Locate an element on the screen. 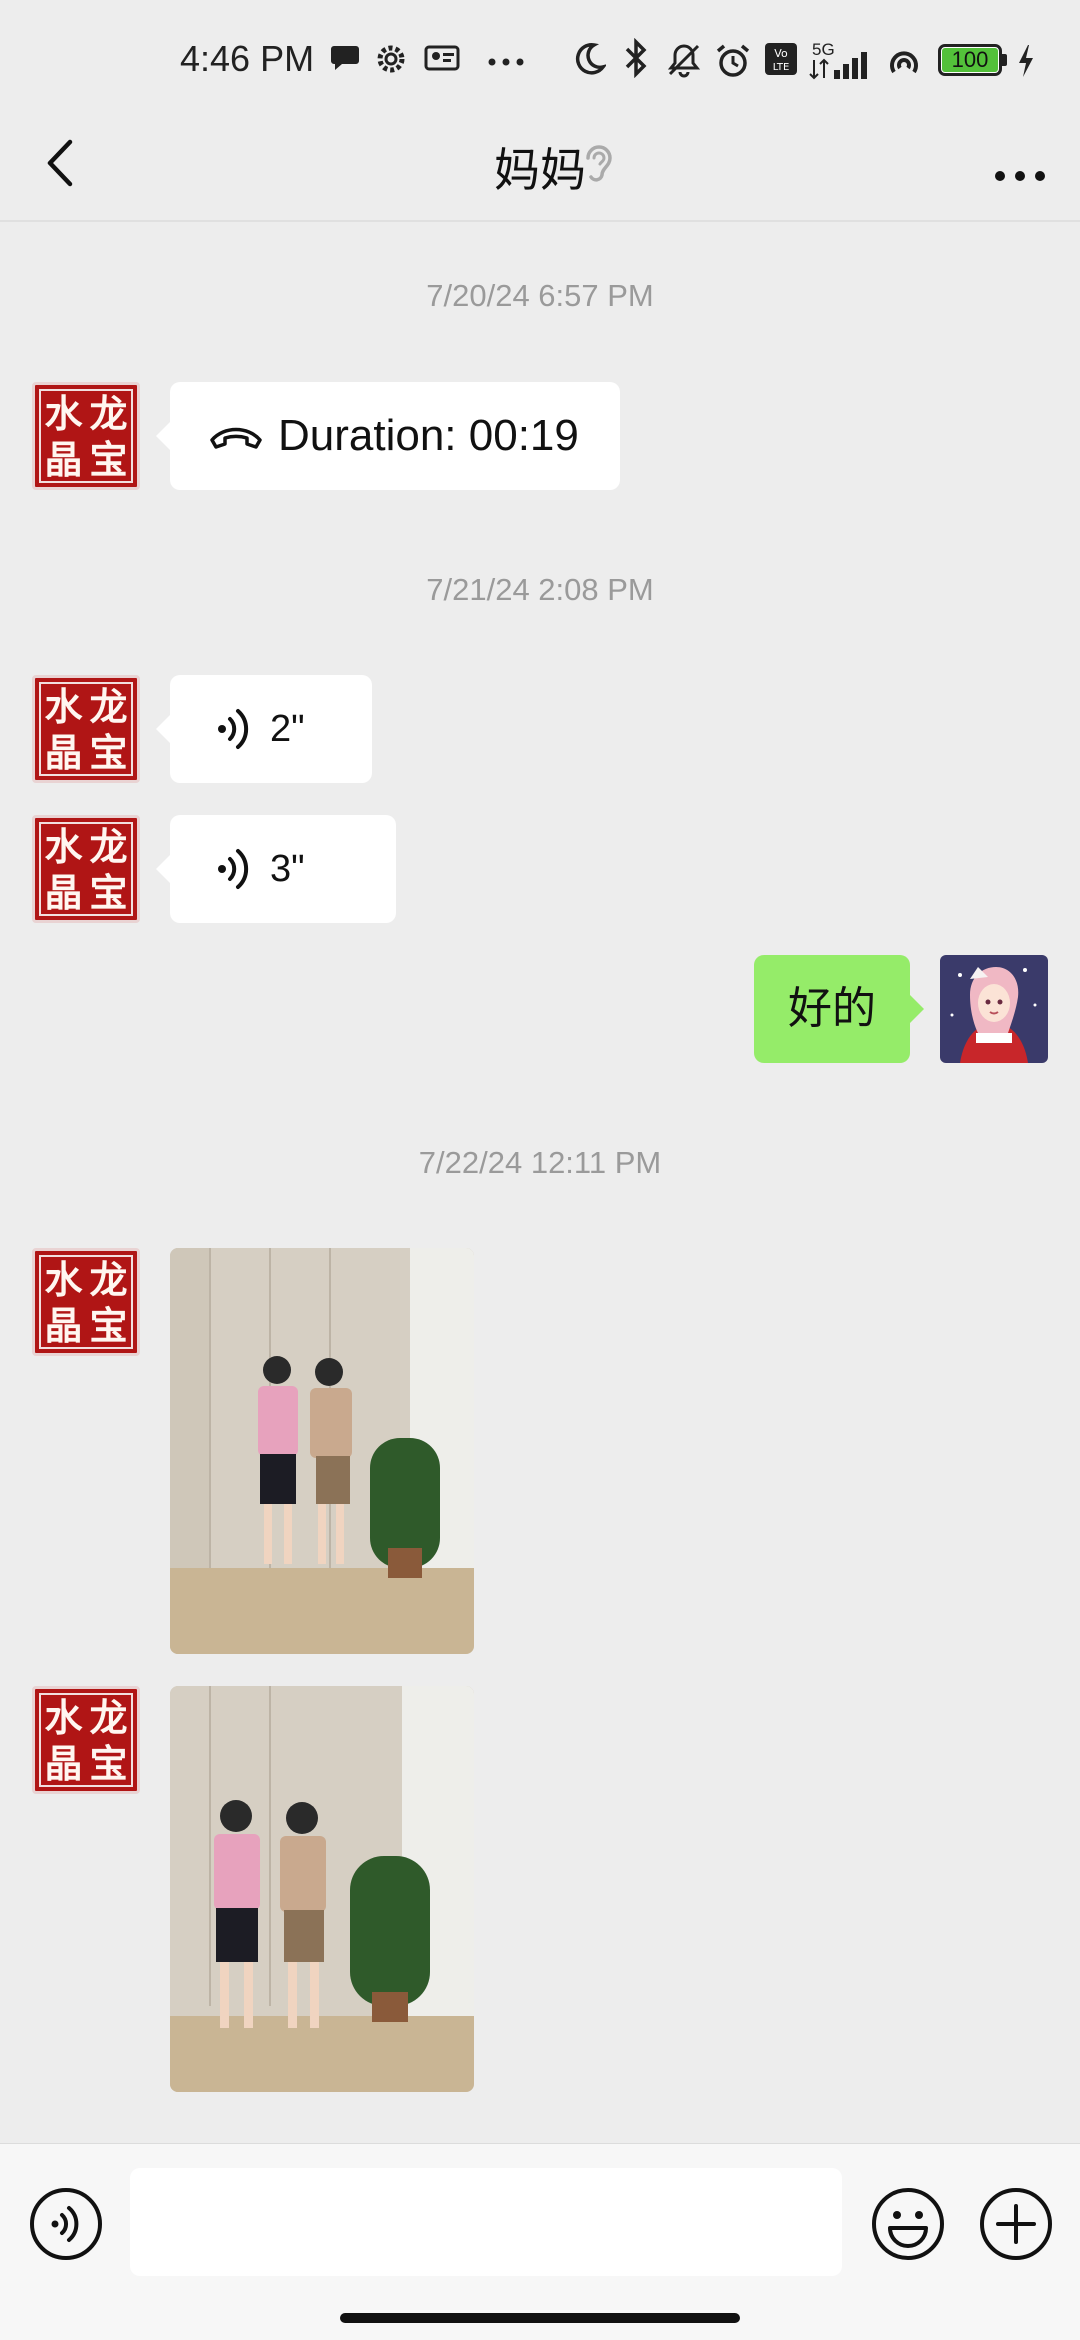  battery-icon: 100 is located at coordinates (973, 60).